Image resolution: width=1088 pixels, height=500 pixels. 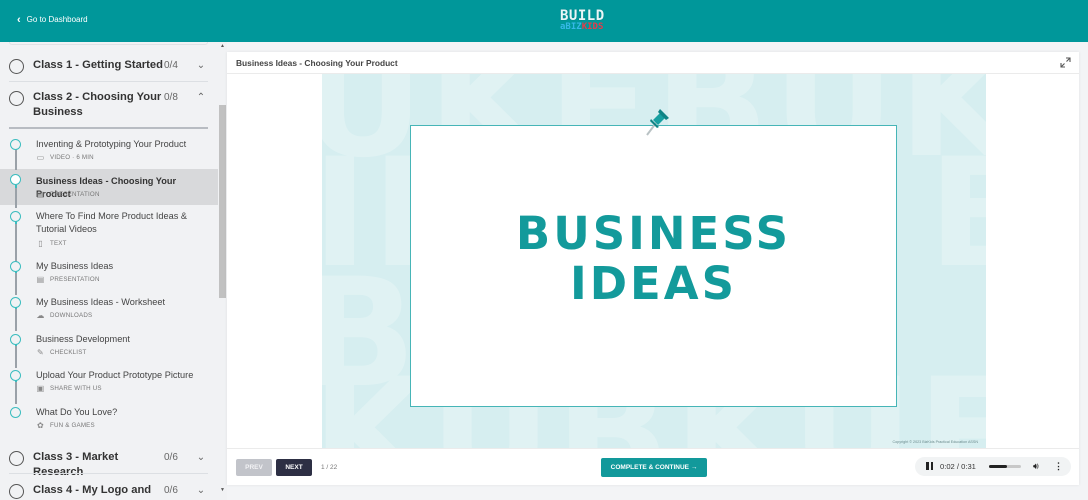 What do you see at coordinates (571, 27) in the screenshot?
I see `logo-biz: aBIZ` at bounding box center [571, 27].